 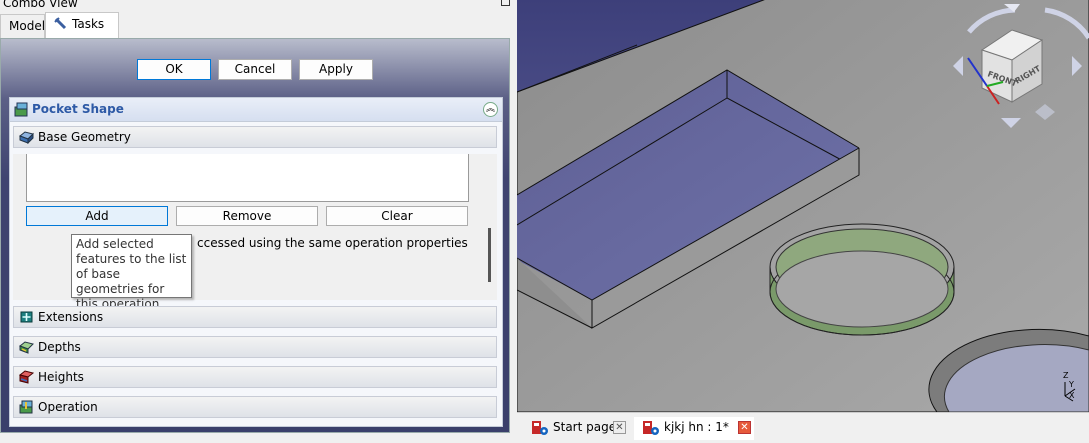 What do you see at coordinates (26, 137) in the screenshot?
I see `base-geometry-icon` at bounding box center [26, 137].